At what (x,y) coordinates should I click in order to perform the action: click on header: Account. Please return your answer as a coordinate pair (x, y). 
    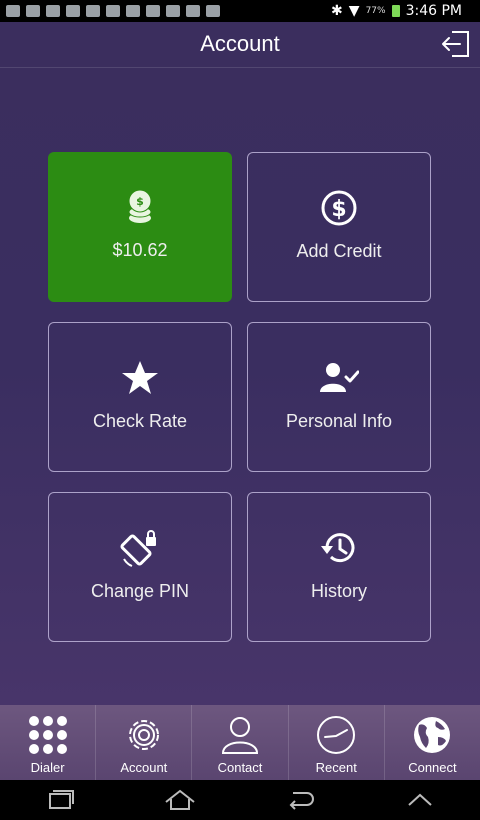
    Looking at the image, I should click on (240, 45).